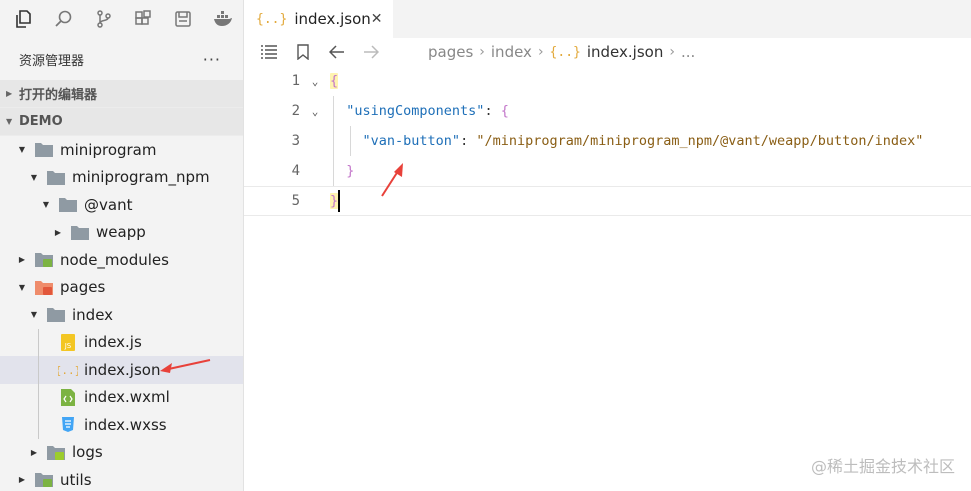  I want to click on tree-item: {..} index.json, so click(121, 370).